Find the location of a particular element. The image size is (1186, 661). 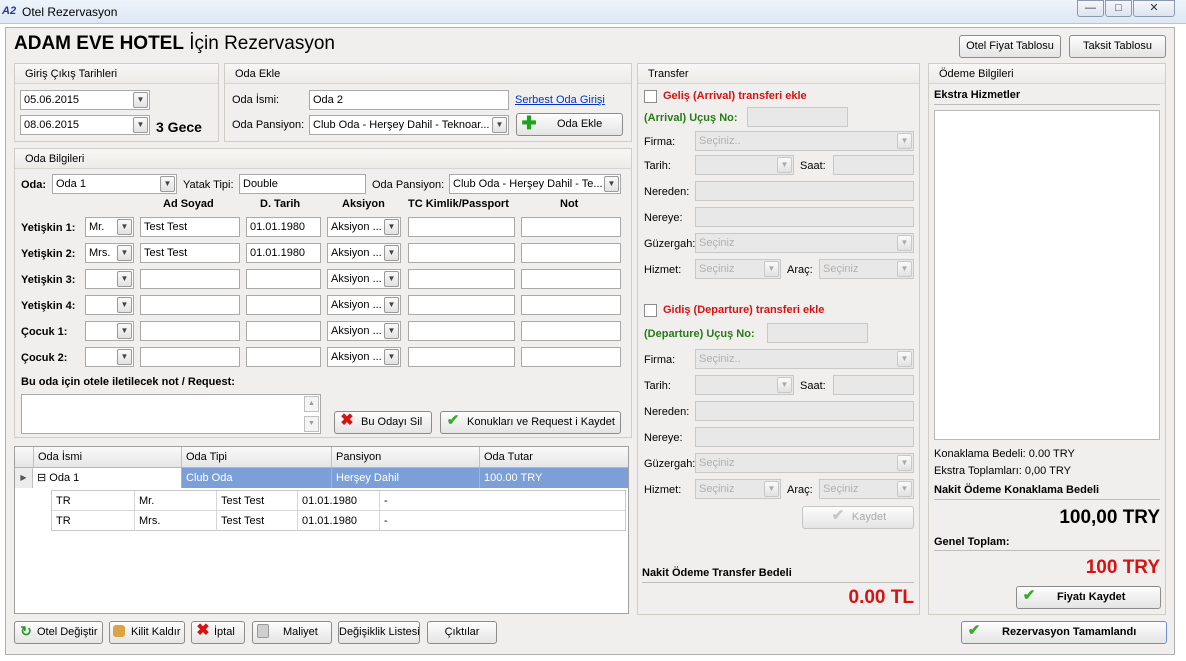

free-room-entry-link: Serbest Oda Girişi is located at coordinates (560, 100).